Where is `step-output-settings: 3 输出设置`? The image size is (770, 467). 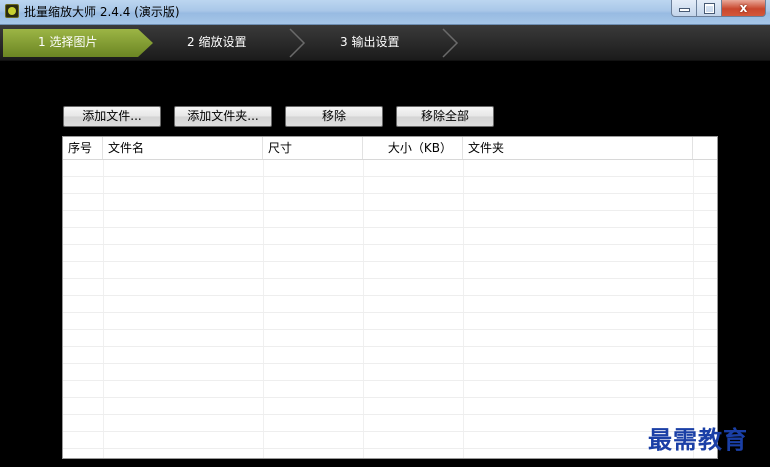 step-output-settings: 3 输出设置 is located at coordinates (369, 41).